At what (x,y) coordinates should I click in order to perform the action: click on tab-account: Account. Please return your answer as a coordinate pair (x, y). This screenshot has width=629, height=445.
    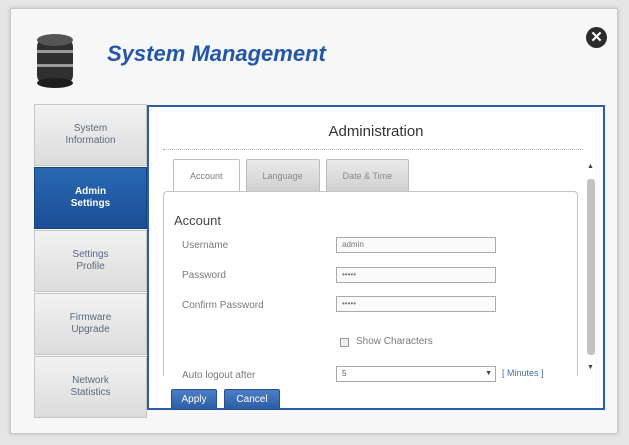
    Looking at the image, I should click on (206, 175).